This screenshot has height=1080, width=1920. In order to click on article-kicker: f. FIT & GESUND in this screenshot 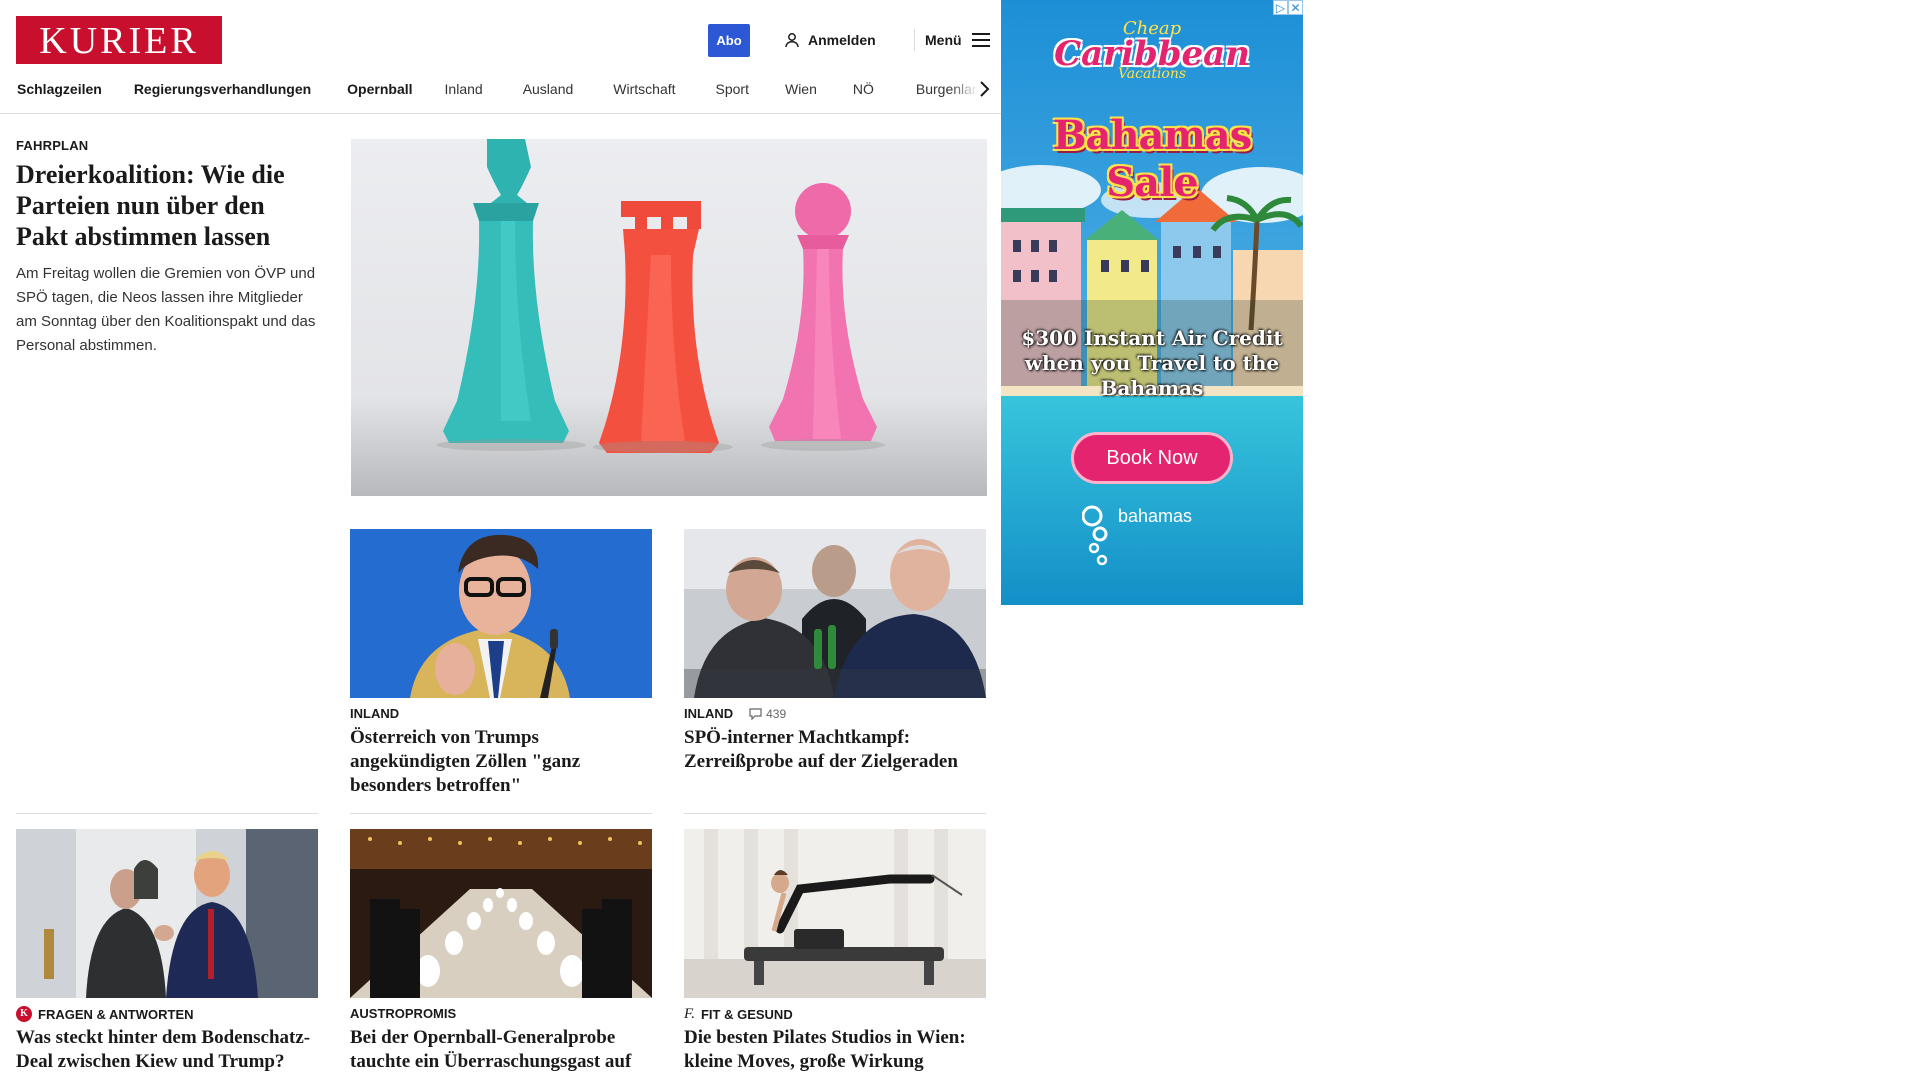, I will do `click(738, 1014)`.